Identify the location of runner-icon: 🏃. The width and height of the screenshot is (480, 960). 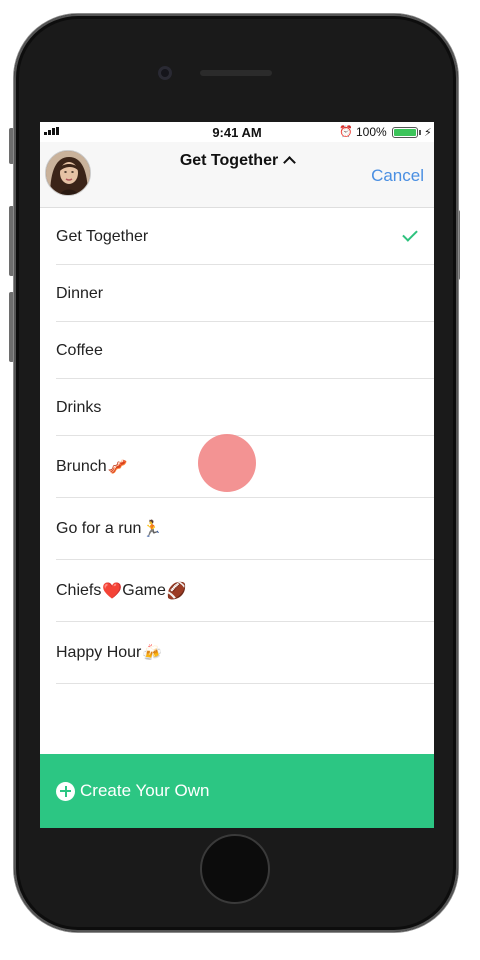
(152, 529).